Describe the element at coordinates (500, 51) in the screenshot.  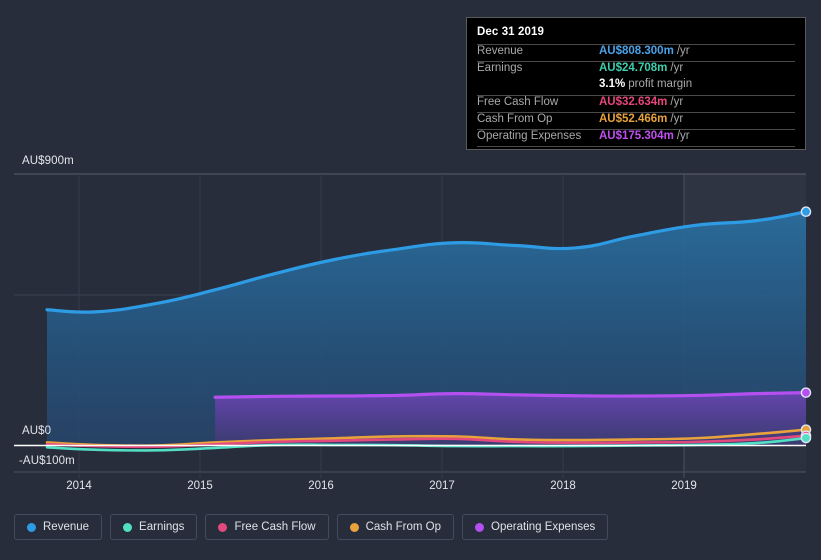
I see `tooltip-row-label: Revenue` at that location.